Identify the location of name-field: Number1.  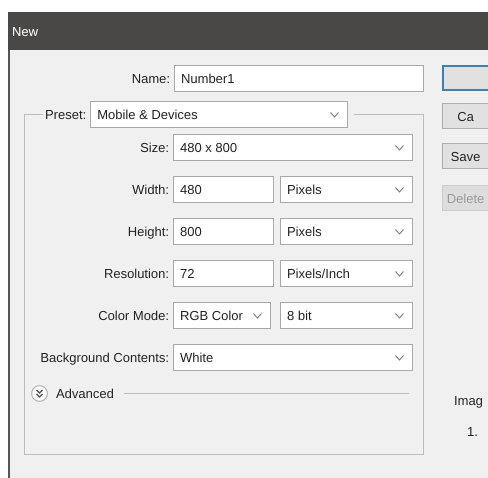
(299, 78).